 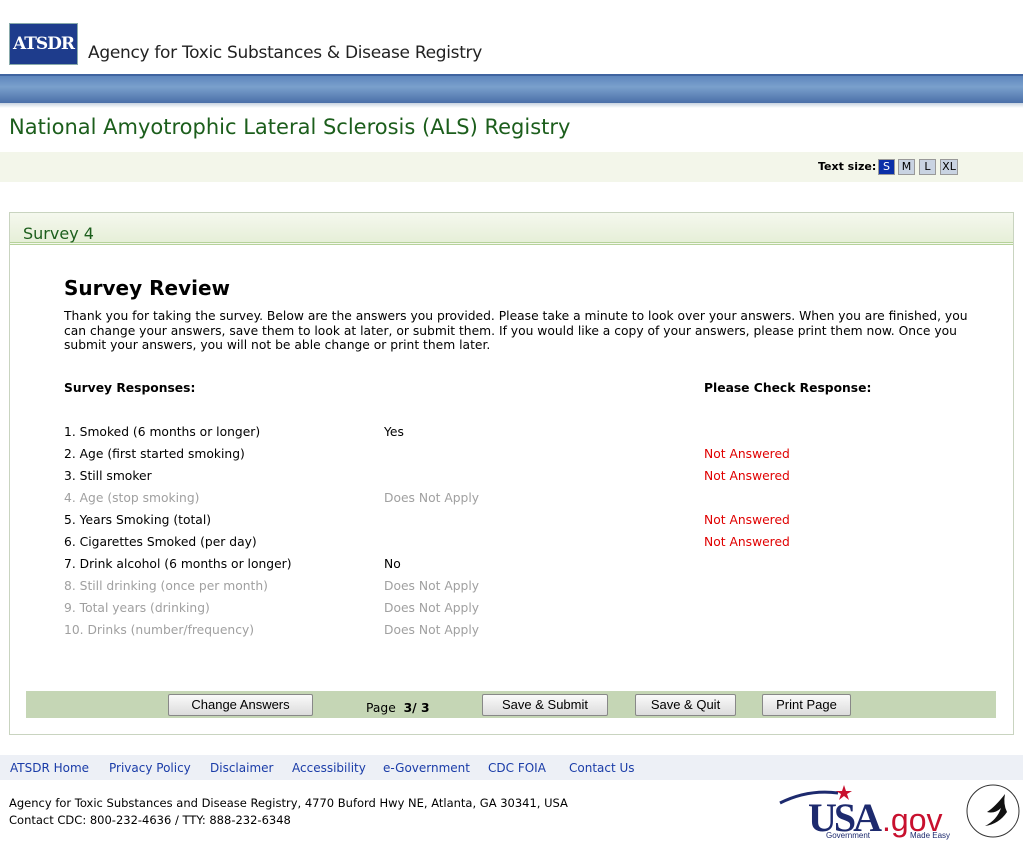 I want to click on footer-link-disclaimer: Disclaimer, so click(x=241, y=768).